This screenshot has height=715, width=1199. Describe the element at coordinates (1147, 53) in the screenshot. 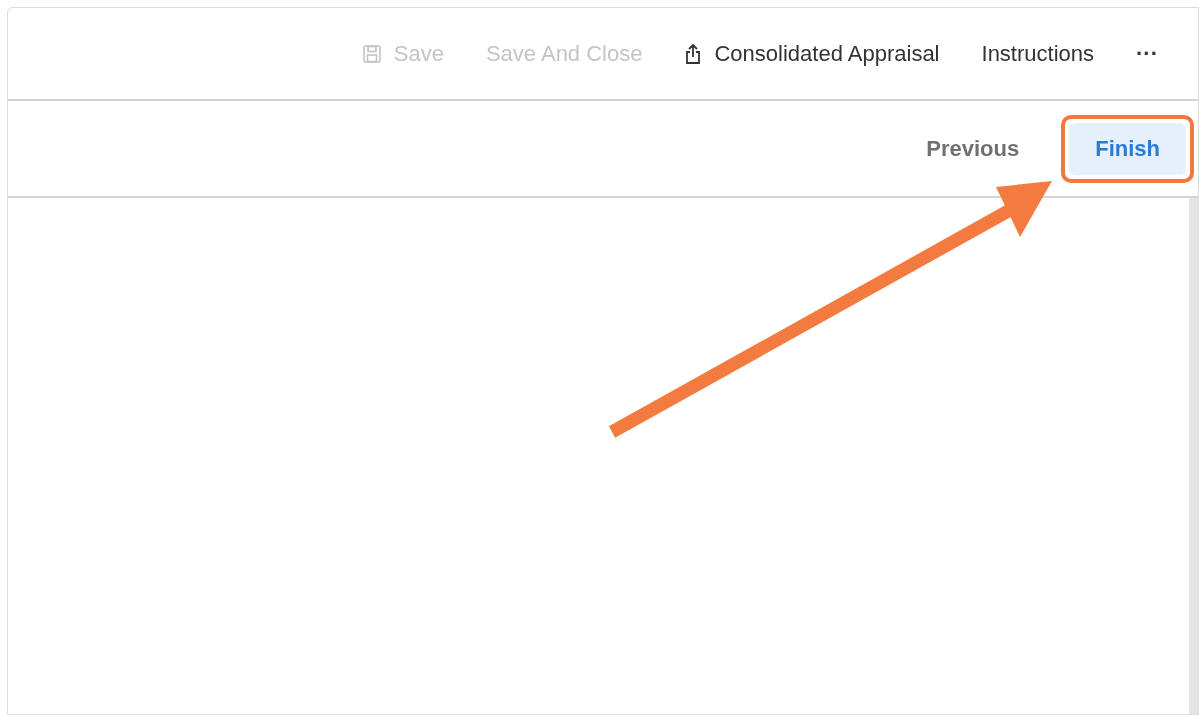

I see `more-button: ···` at that location.